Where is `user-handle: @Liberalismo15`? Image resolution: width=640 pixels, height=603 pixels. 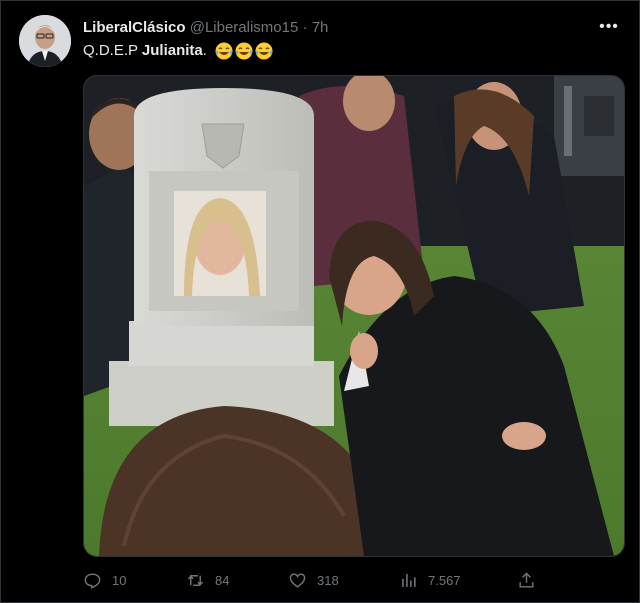
user-handle: @Liberalismo15 is located at coordinates (244, 27).